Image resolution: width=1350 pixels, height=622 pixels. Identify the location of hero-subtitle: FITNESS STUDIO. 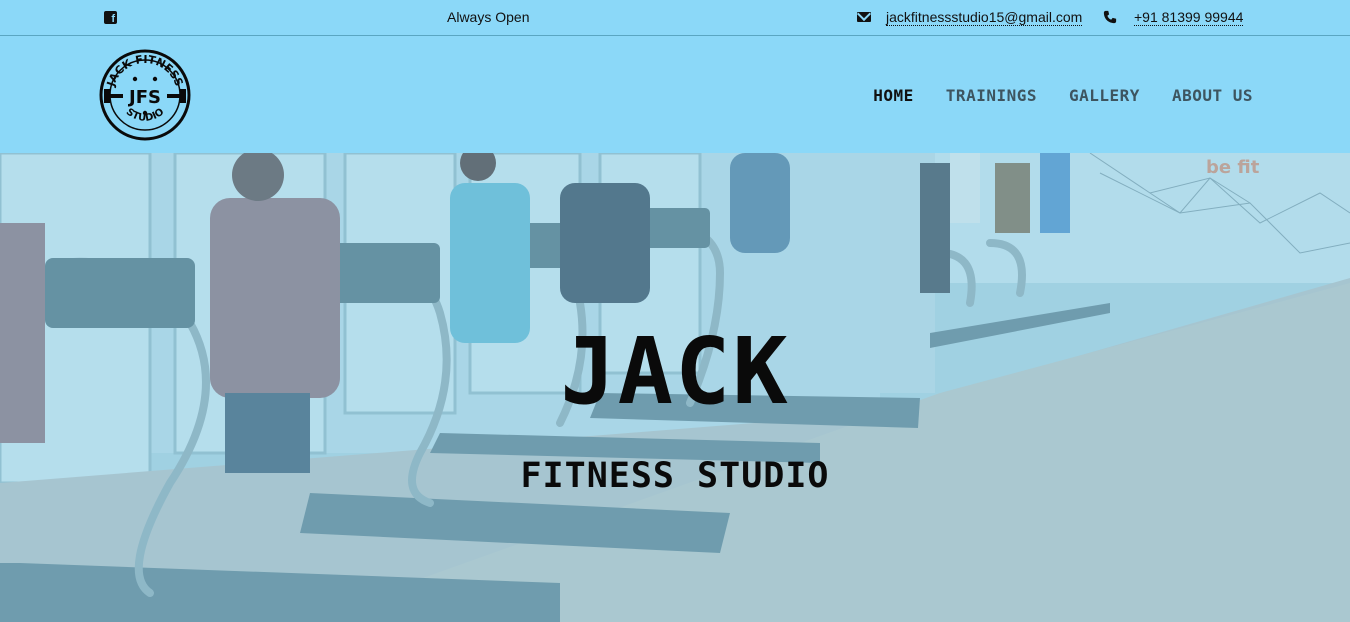
(675, 476).